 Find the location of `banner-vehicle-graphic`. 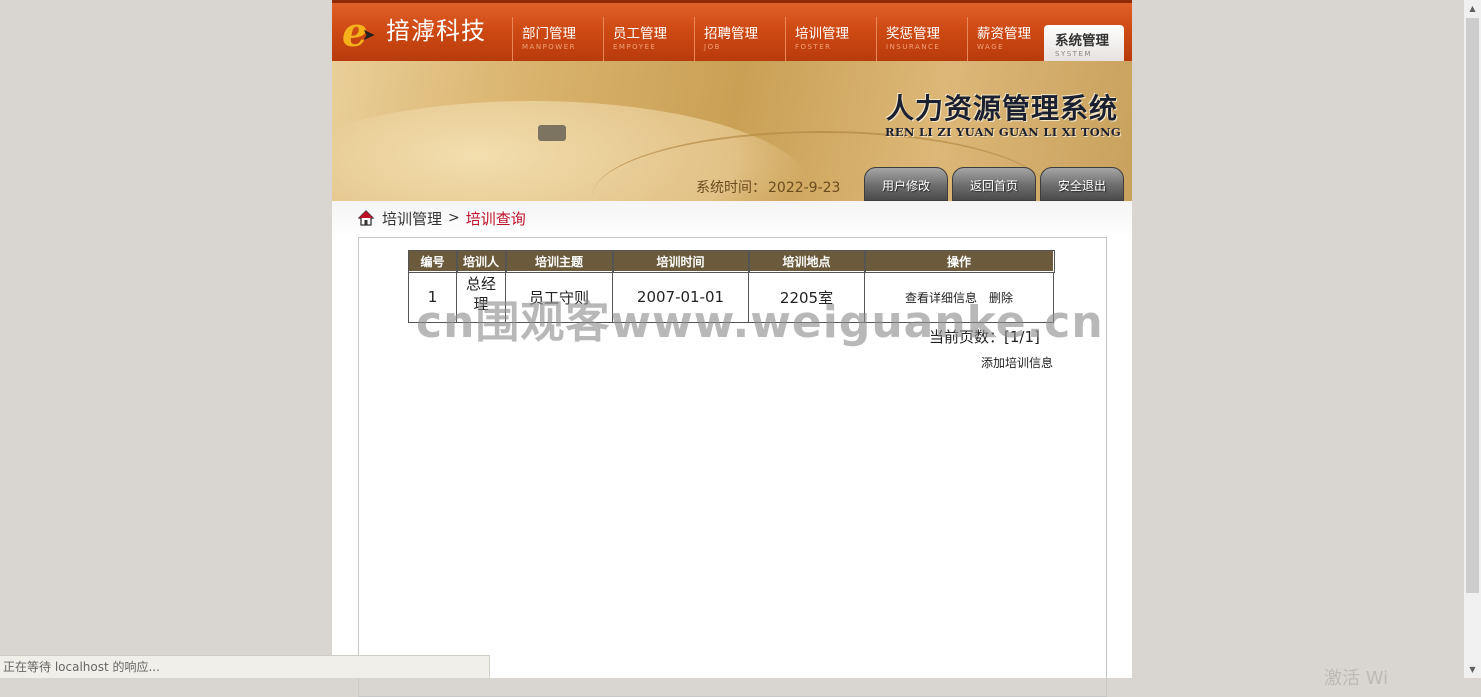

banner-vehicle-graphic is located at coordinates (552, 133).